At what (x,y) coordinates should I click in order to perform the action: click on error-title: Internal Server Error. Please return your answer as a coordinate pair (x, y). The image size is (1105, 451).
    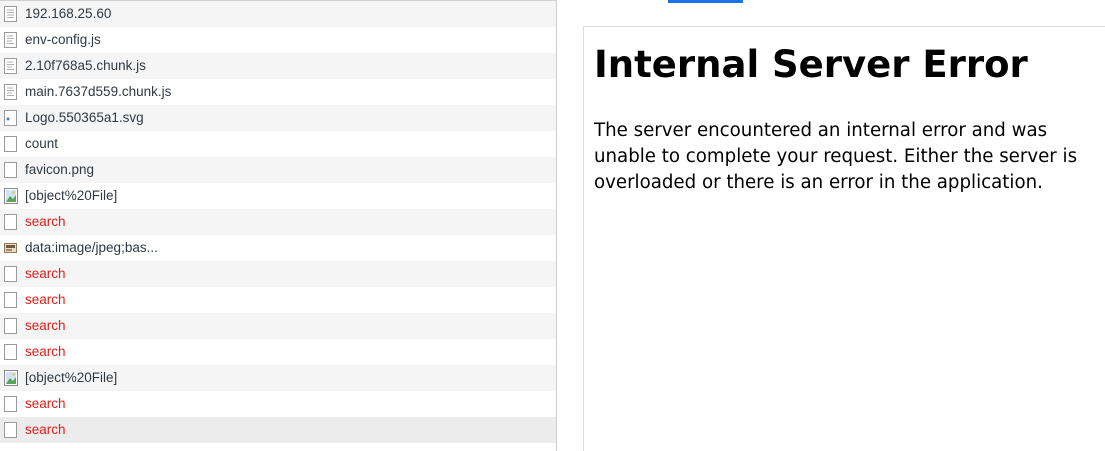
    Looking at the image, I should click on (811, 64).